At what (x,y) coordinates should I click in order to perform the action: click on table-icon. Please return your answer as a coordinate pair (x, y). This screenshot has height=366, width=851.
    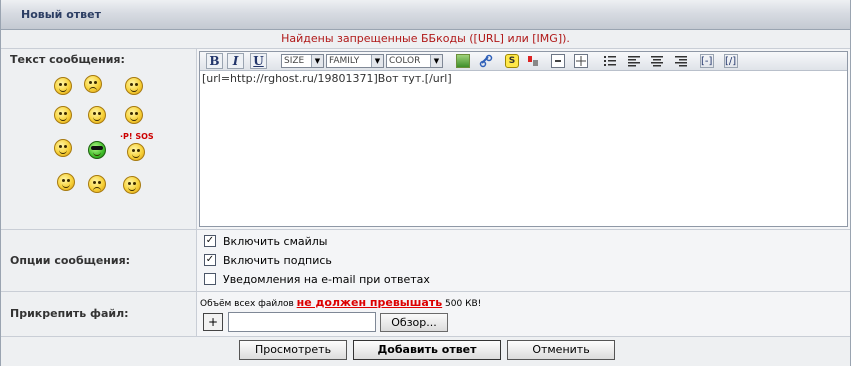
    Looking at the image, I should click on (581, 61).